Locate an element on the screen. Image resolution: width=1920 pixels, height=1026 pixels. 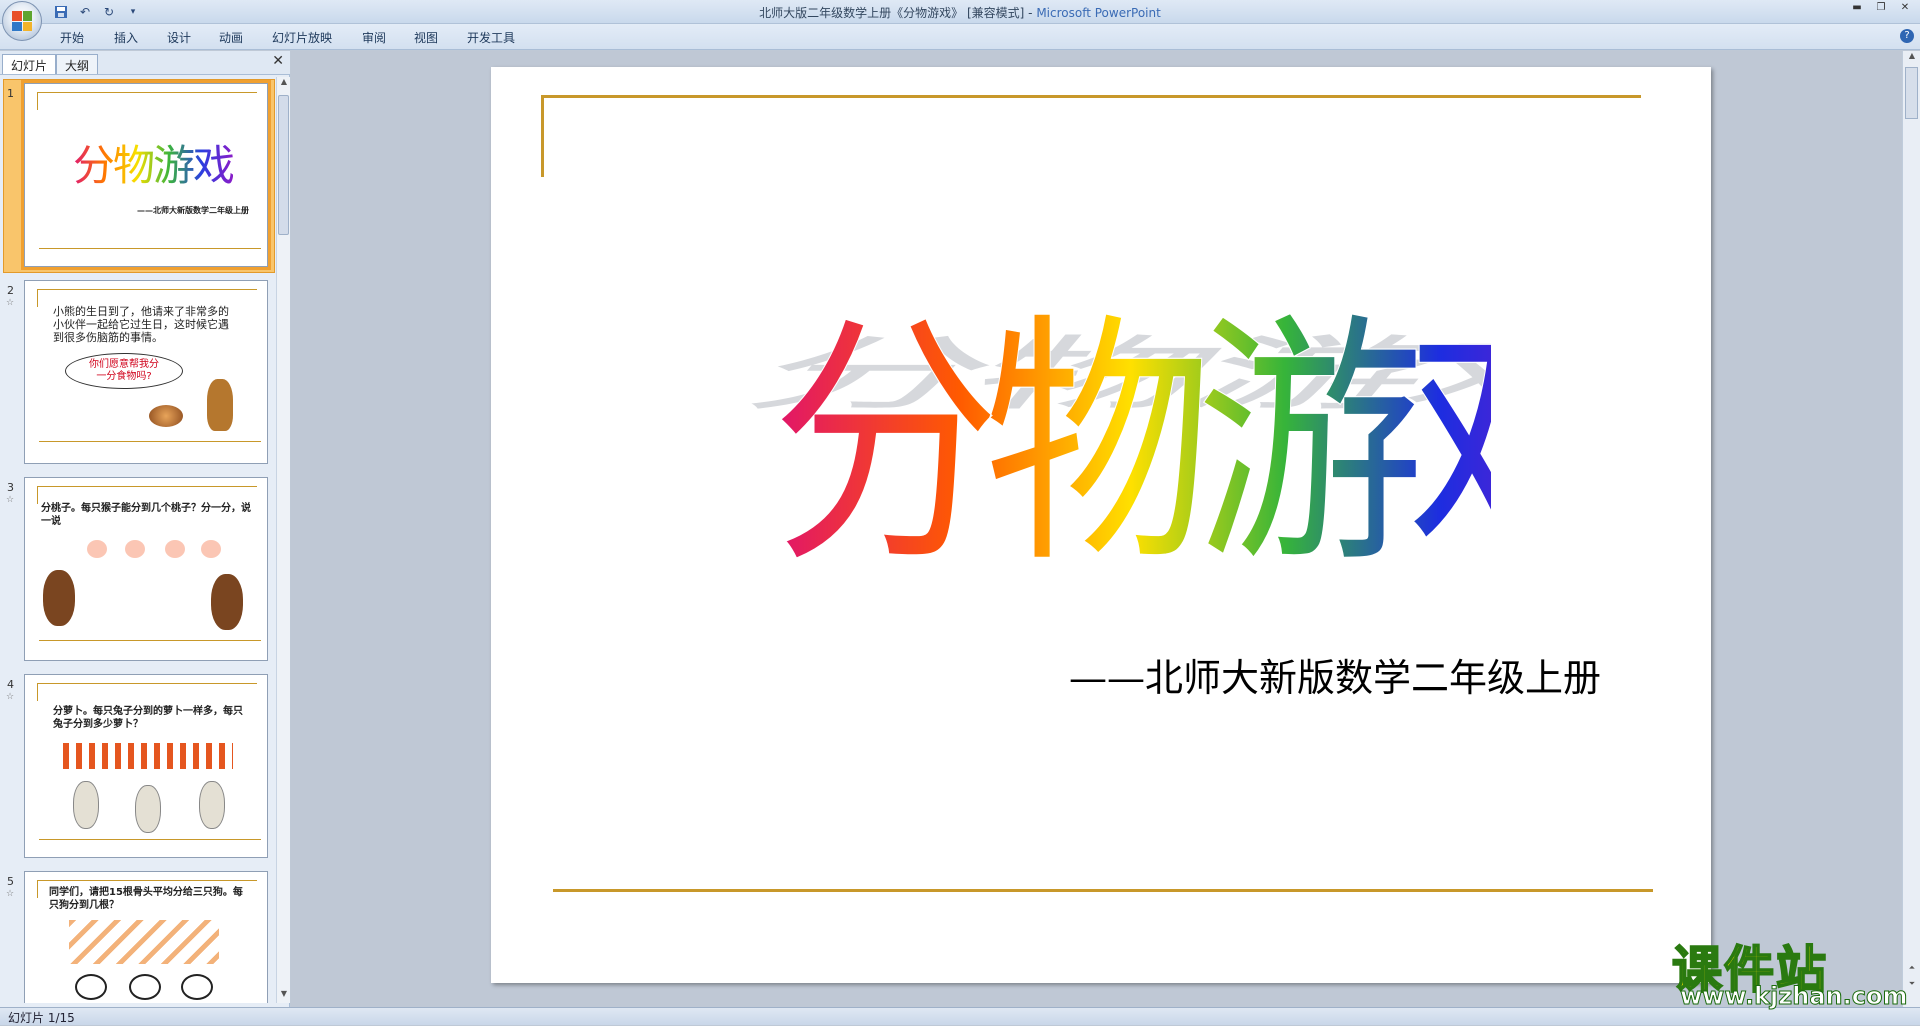
office-button is located at coordinates (22, 21).